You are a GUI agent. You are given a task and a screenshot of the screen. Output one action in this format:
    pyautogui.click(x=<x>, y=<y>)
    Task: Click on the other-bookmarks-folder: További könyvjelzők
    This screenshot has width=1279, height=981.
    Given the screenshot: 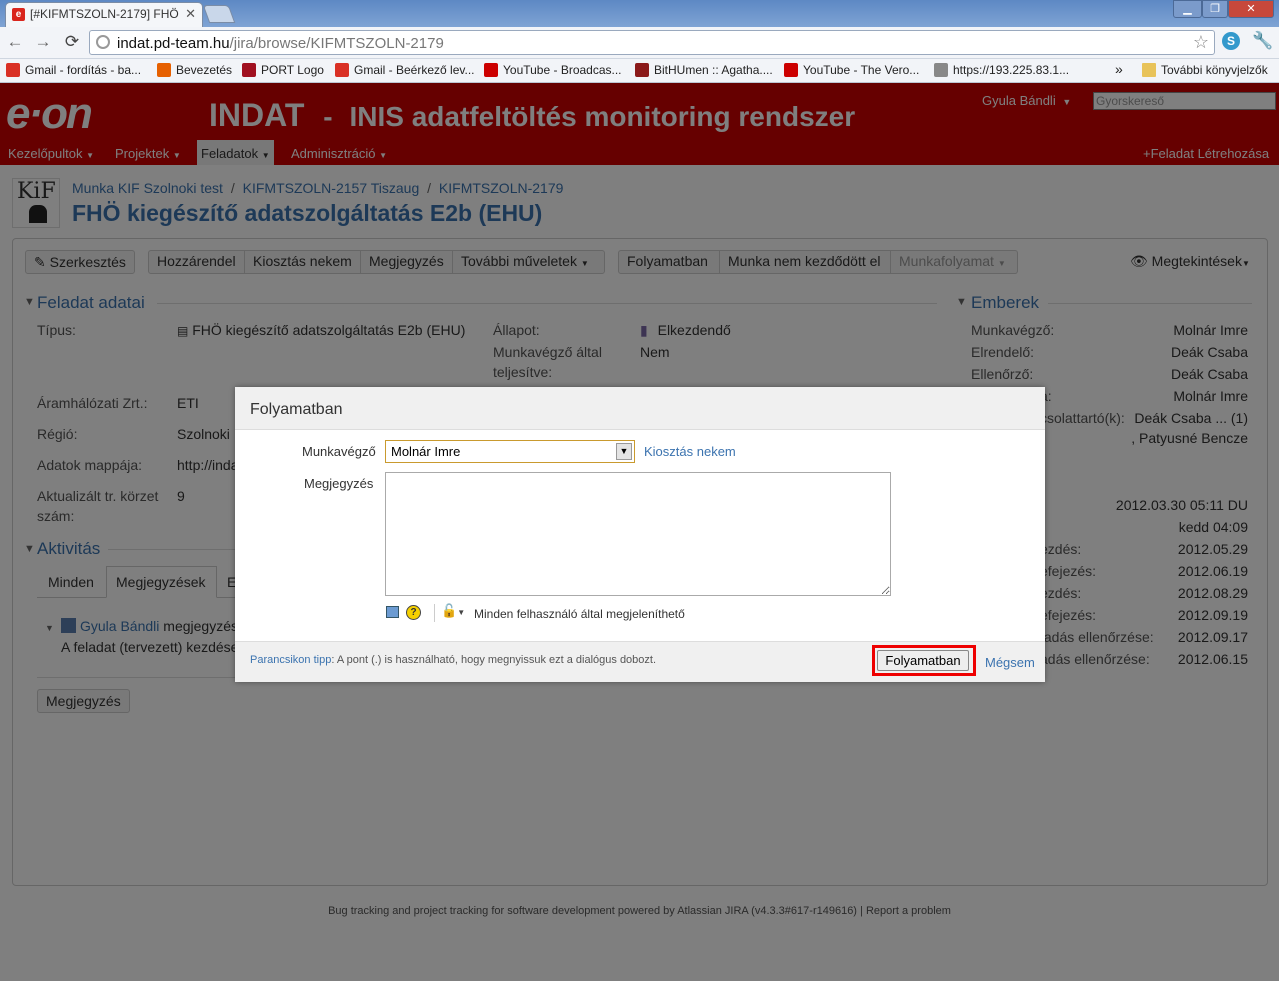 What is the action you would take?
    pyautogui.click(x=1205, y=70)
    